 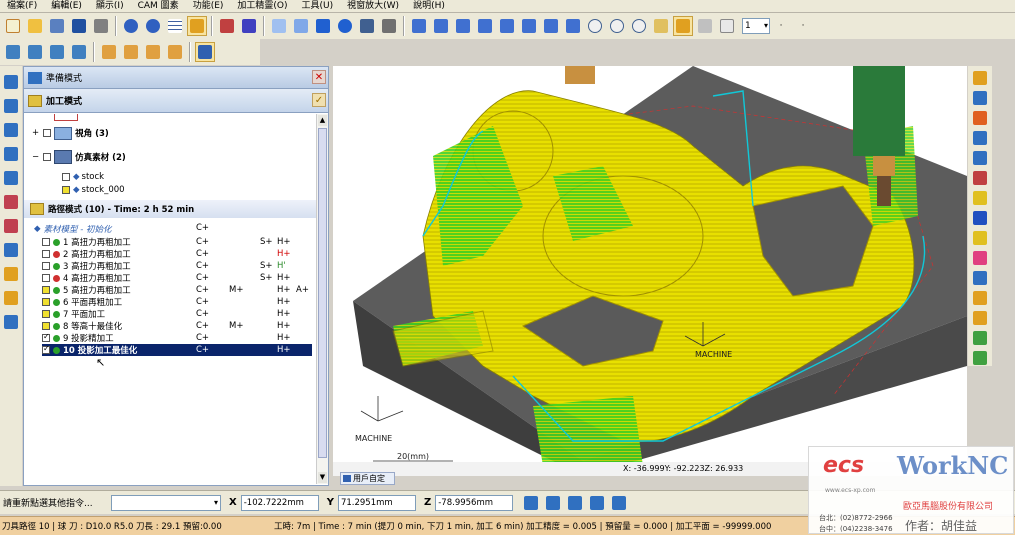 What do you see at coordinates (13, 26) in the screenshot?
I see `new-file-icon` at bounding box center [13, 26].